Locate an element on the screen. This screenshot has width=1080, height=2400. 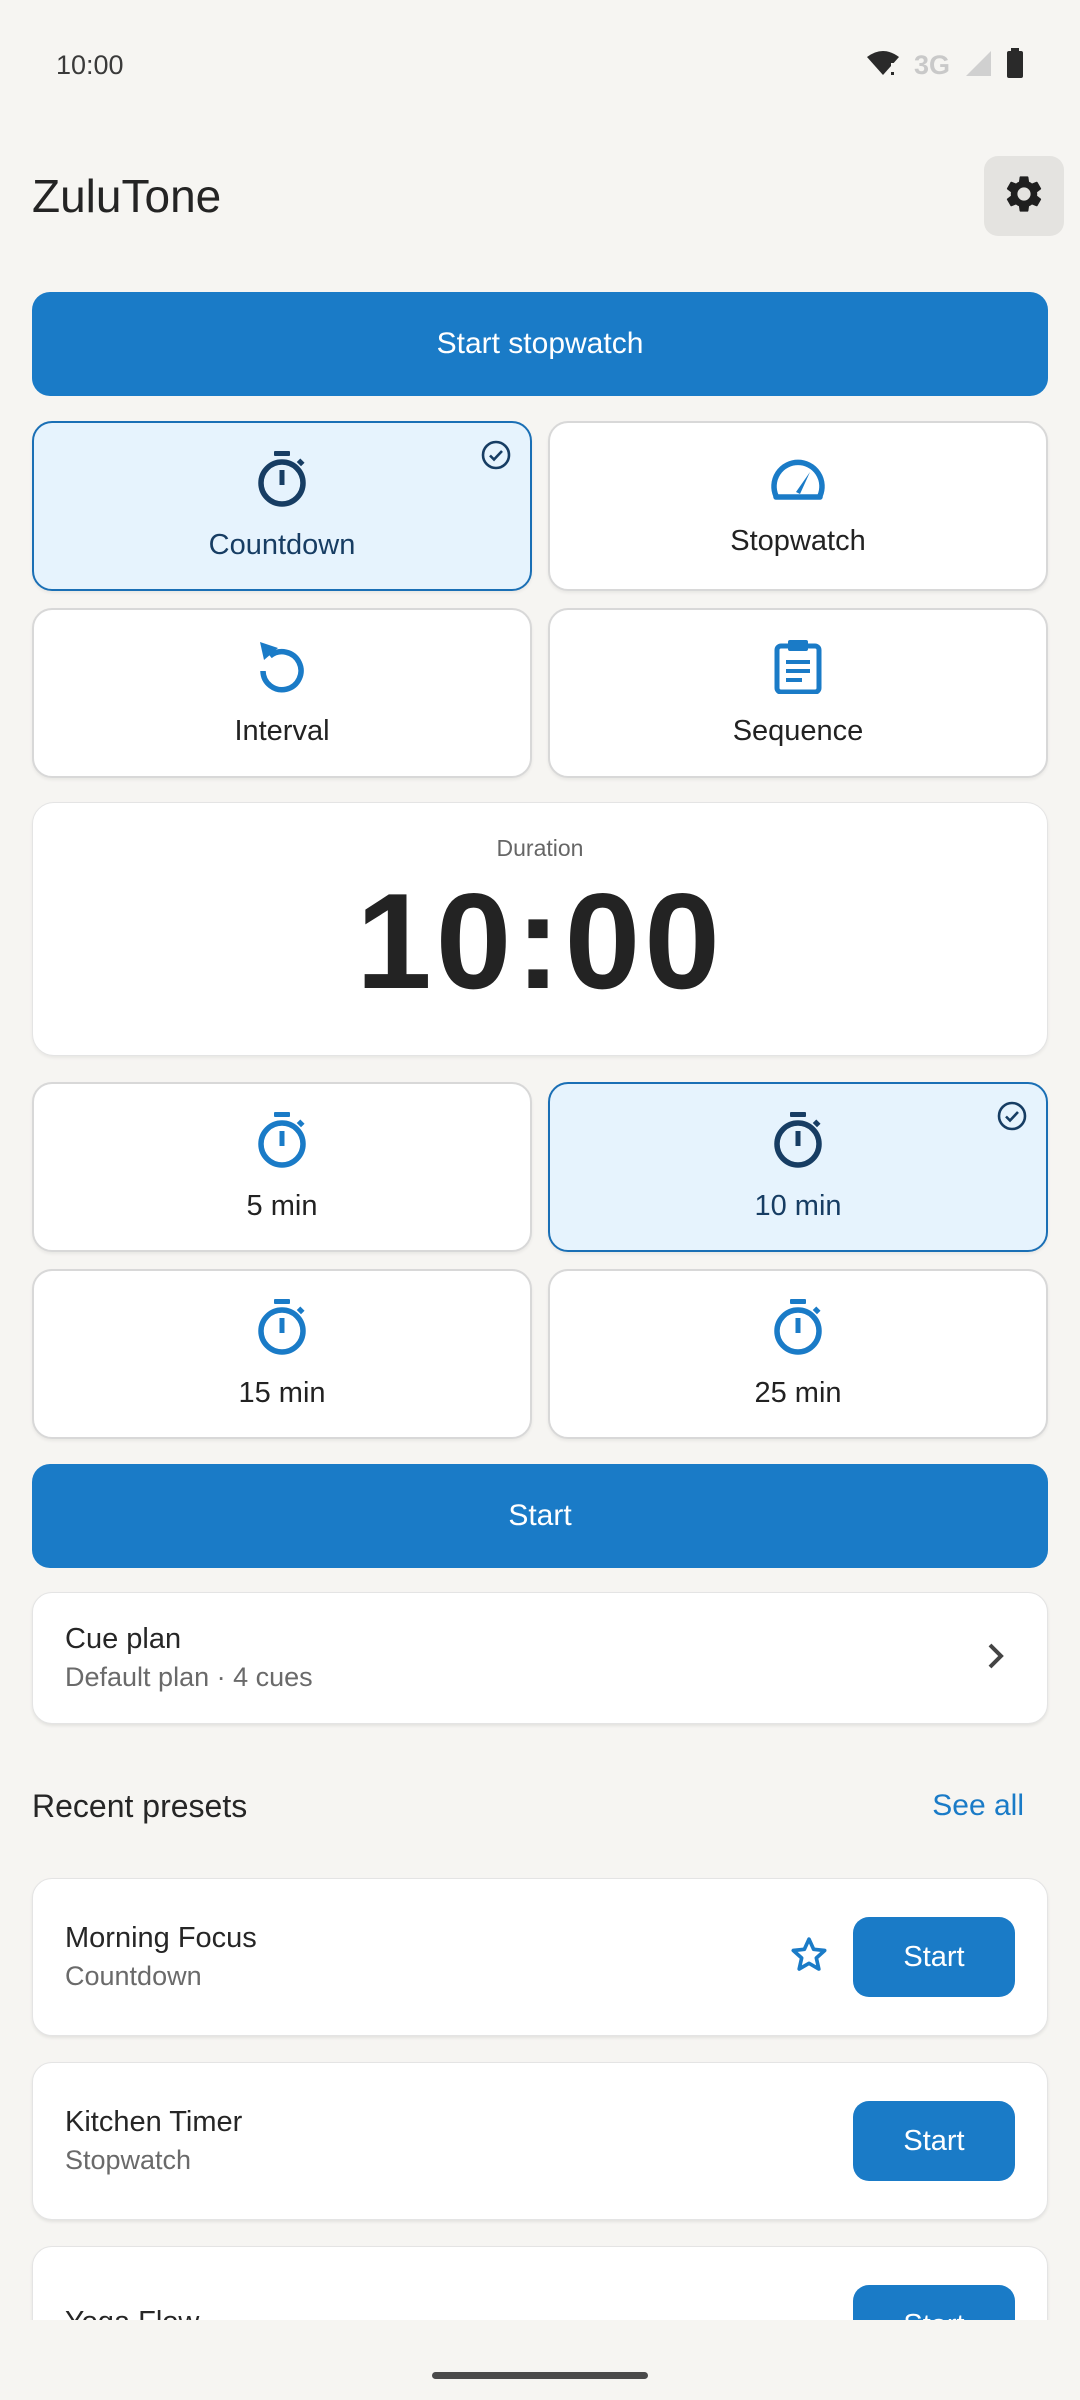
mode-interval: Interval is located at coordinates (282, 693).